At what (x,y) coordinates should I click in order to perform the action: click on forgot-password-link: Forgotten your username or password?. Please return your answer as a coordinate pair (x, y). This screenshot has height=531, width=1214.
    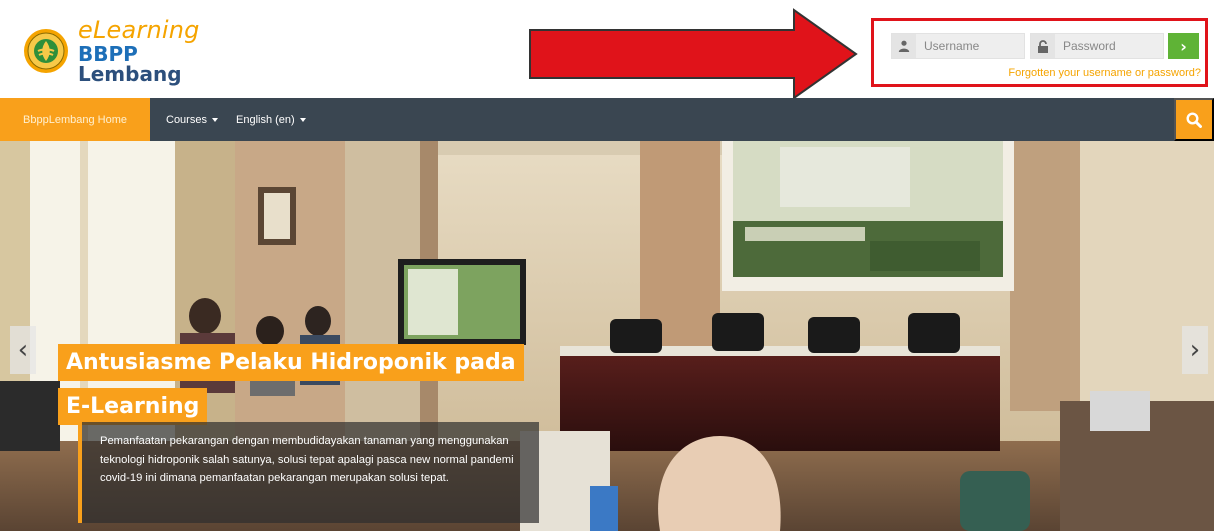
    Looking at the image, I should click on (1104, 73).